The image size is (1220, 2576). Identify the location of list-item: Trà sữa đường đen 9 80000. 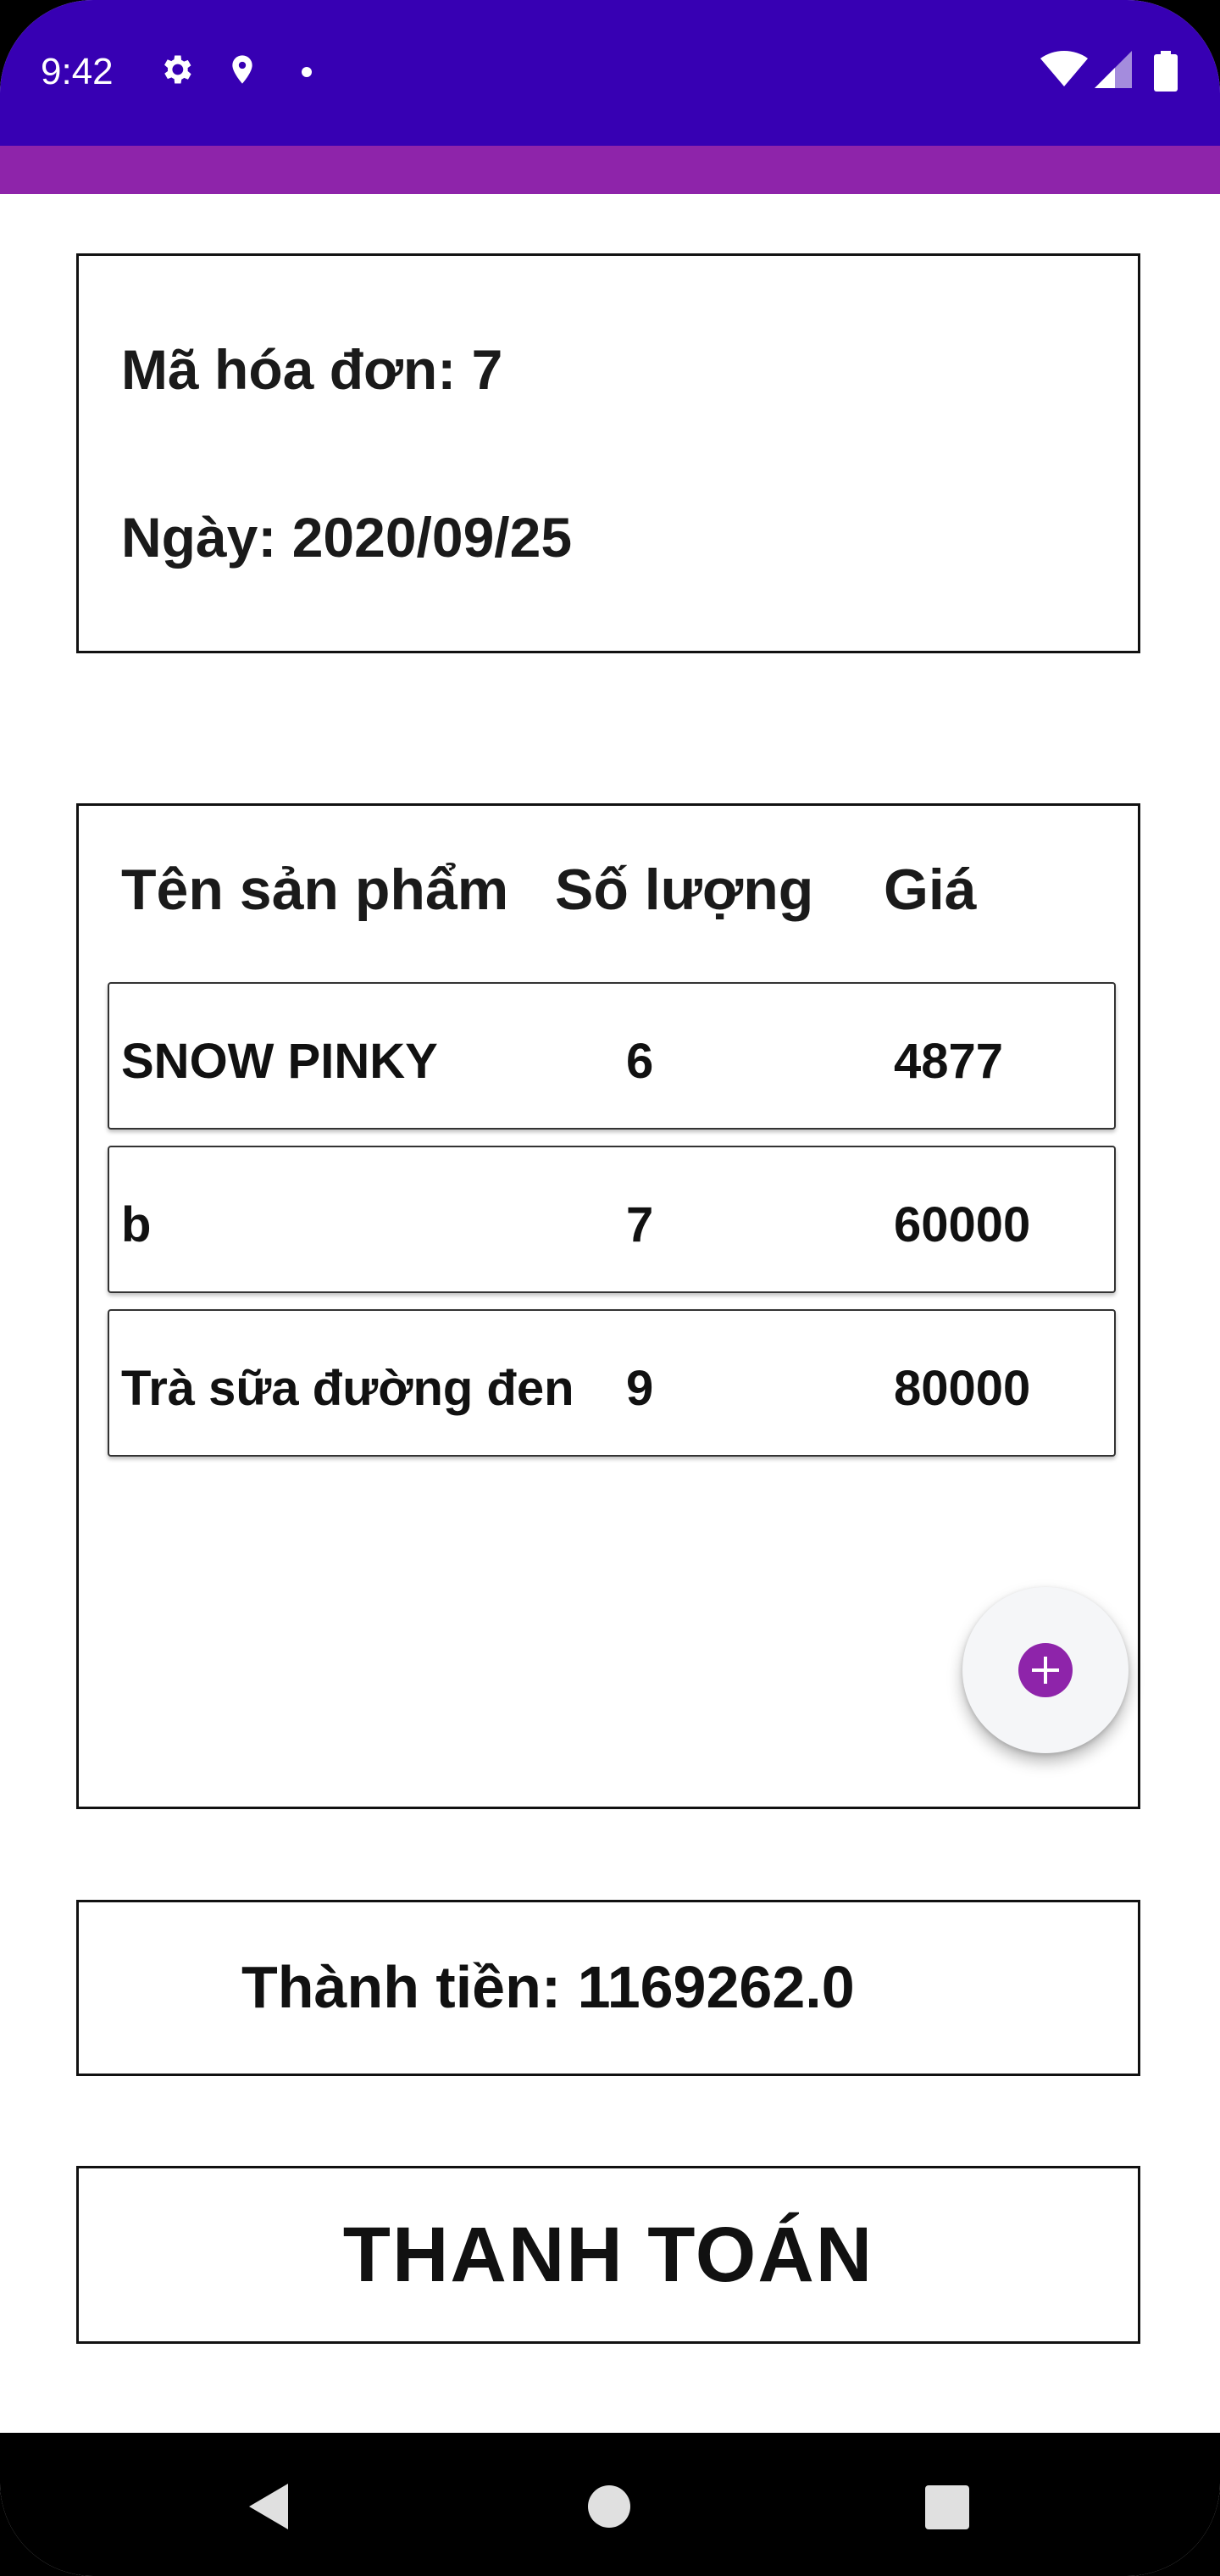
(612, 1383).